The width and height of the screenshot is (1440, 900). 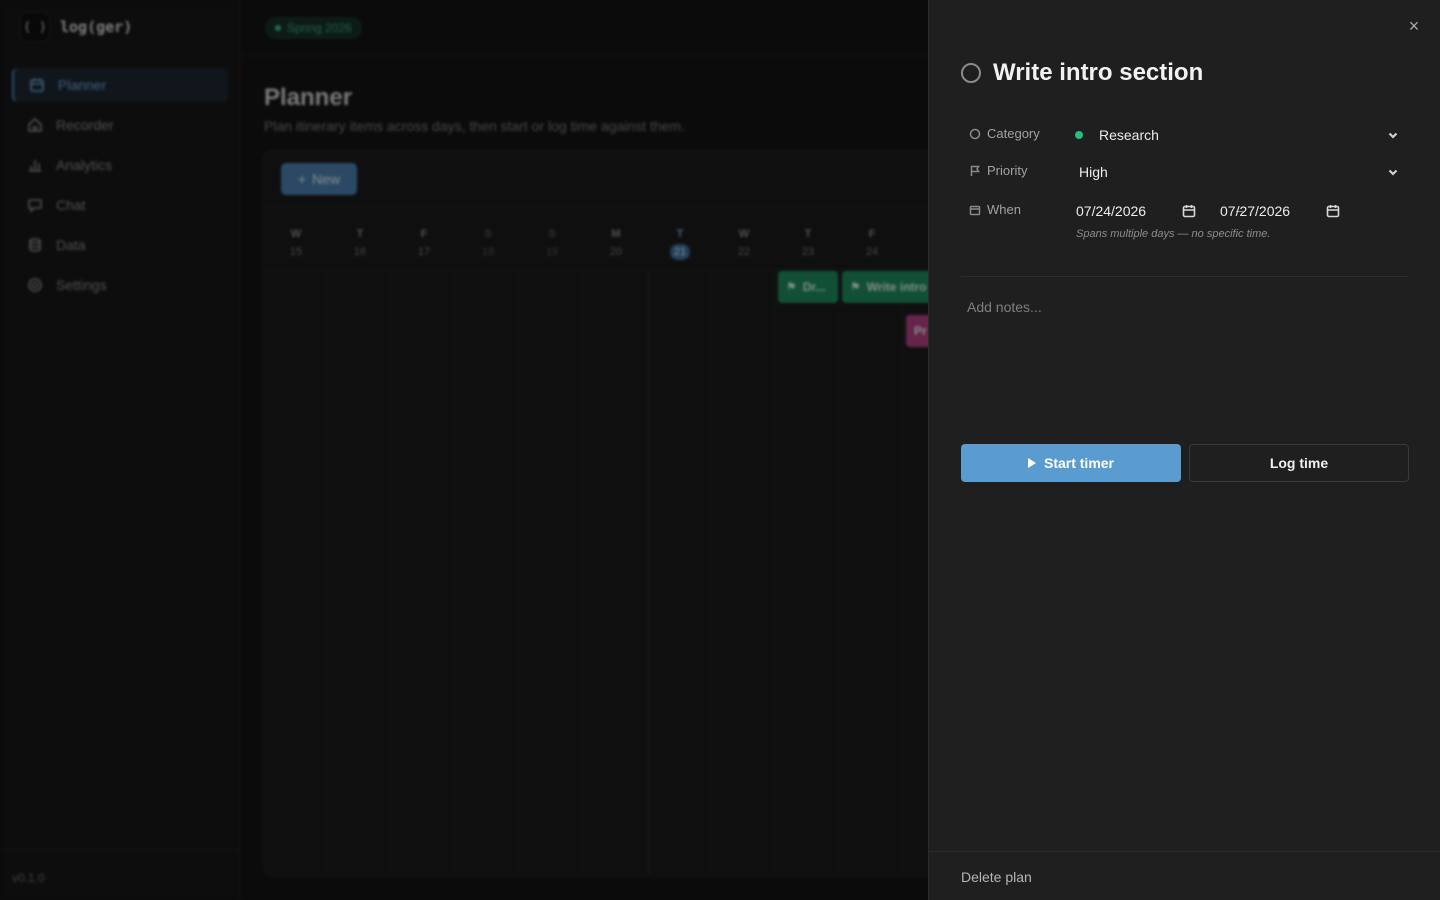 What do you see at coordinates (1079, 135) in the screenshot?
I see `category-color-dot` at bounding box center [1079, 135].